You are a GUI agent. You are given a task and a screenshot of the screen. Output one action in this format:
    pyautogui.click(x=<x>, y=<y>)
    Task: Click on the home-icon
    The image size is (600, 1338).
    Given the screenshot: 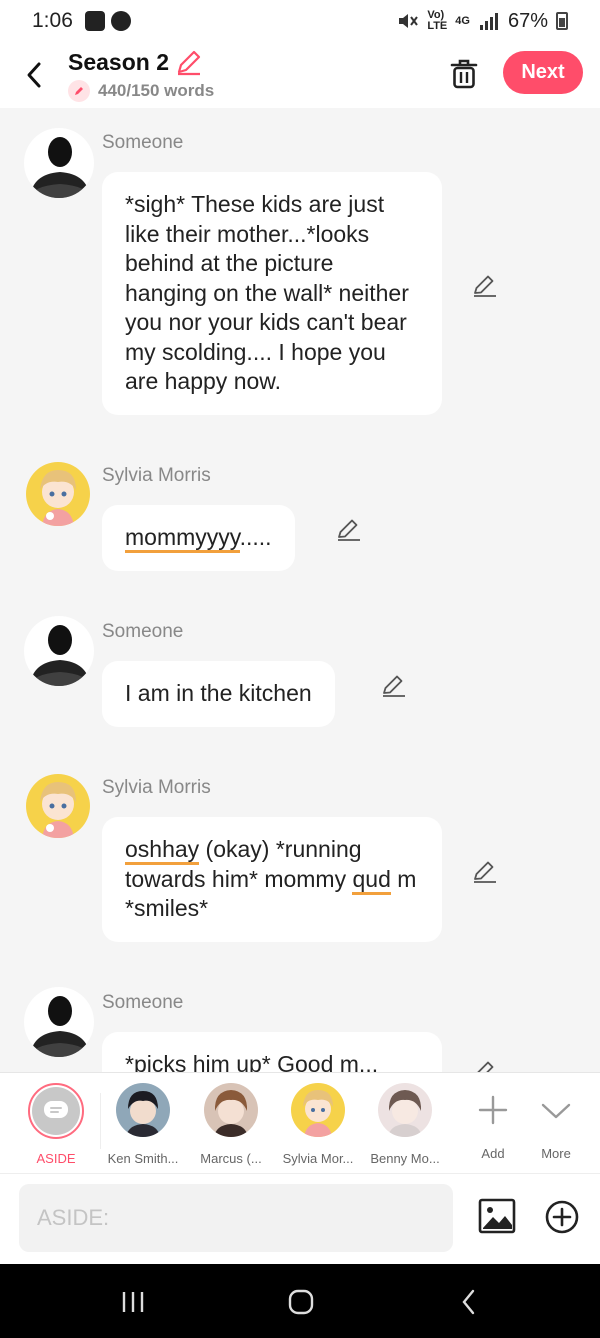 What is the action you would take?
    pyautogui.click(x=301, y=1302)
    